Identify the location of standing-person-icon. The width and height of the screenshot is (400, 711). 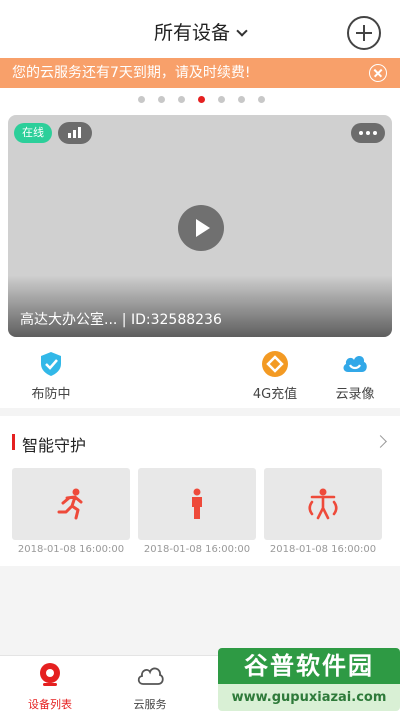
(197, 503).